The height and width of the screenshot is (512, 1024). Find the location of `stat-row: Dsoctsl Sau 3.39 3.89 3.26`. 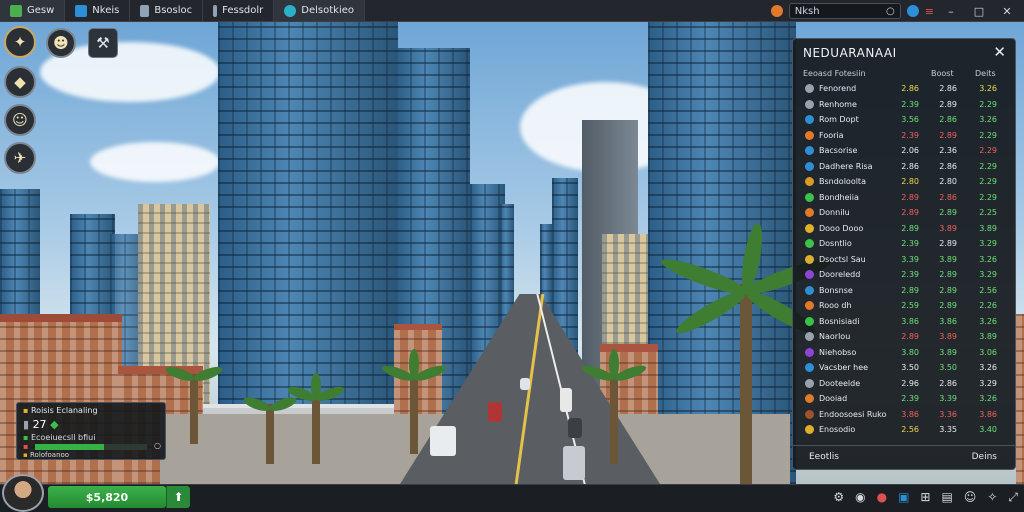

stat-row: Dsoctsl Sau 3.39 3.89 3.26 is located at coordinates (905, 260).